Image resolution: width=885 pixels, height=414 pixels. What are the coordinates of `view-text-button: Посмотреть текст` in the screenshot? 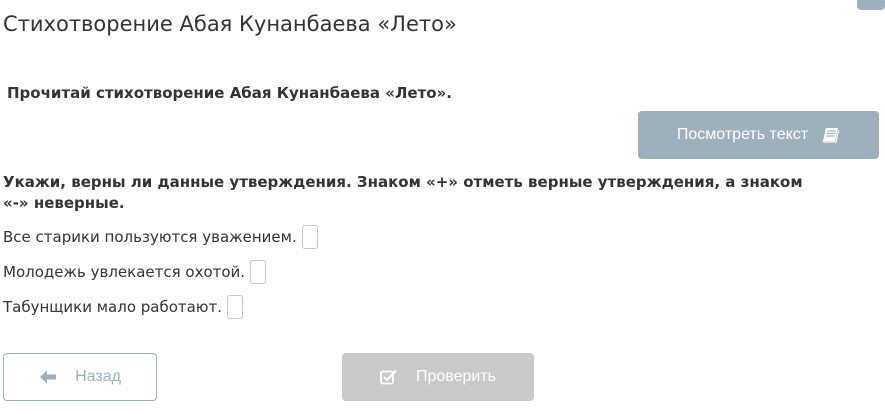 It's located at (758, 135).